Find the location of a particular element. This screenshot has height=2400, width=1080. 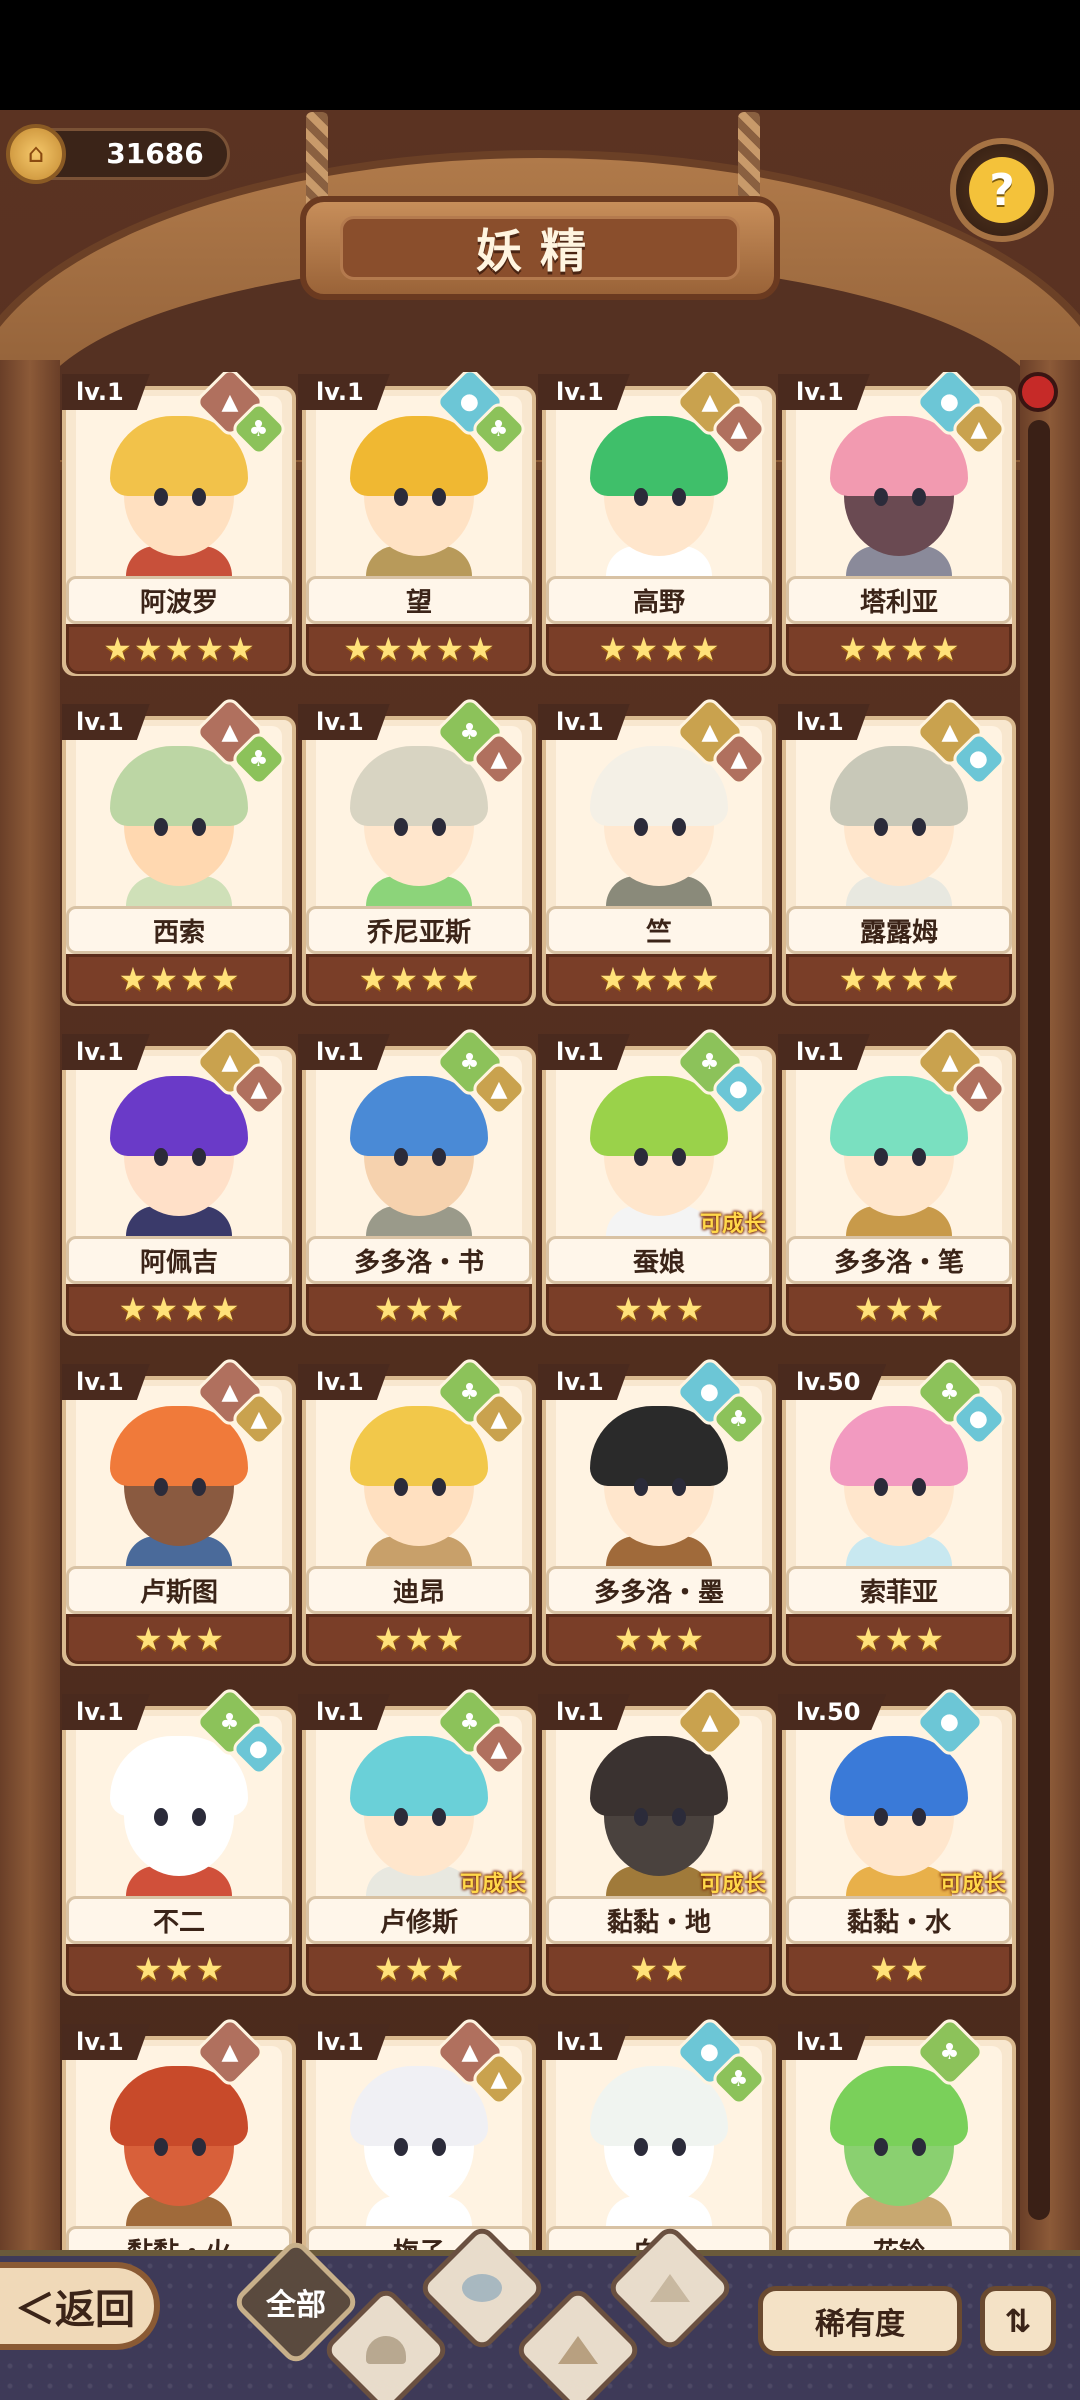

page-title: 妖精 is located at coordinates (540, 248).